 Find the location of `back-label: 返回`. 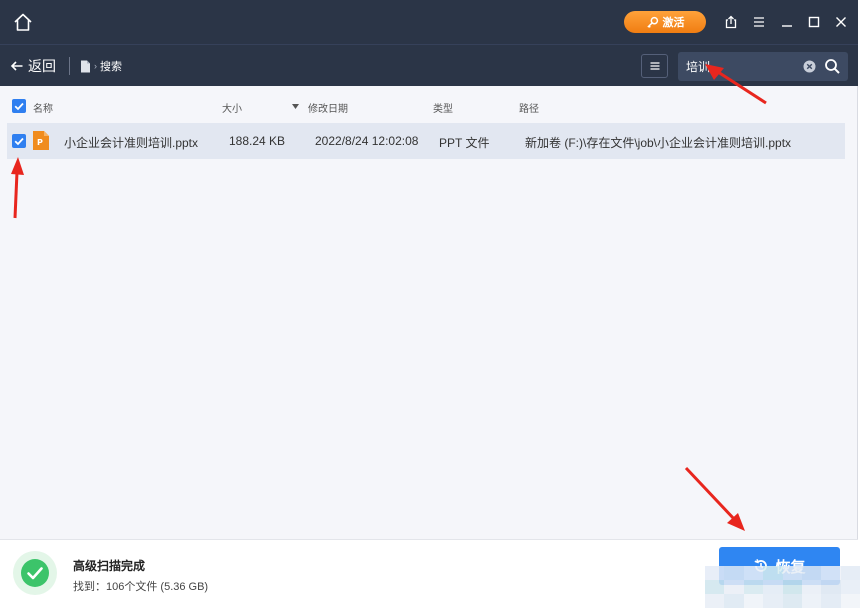

back-label: 返回 is located at coordinates (42, 66).